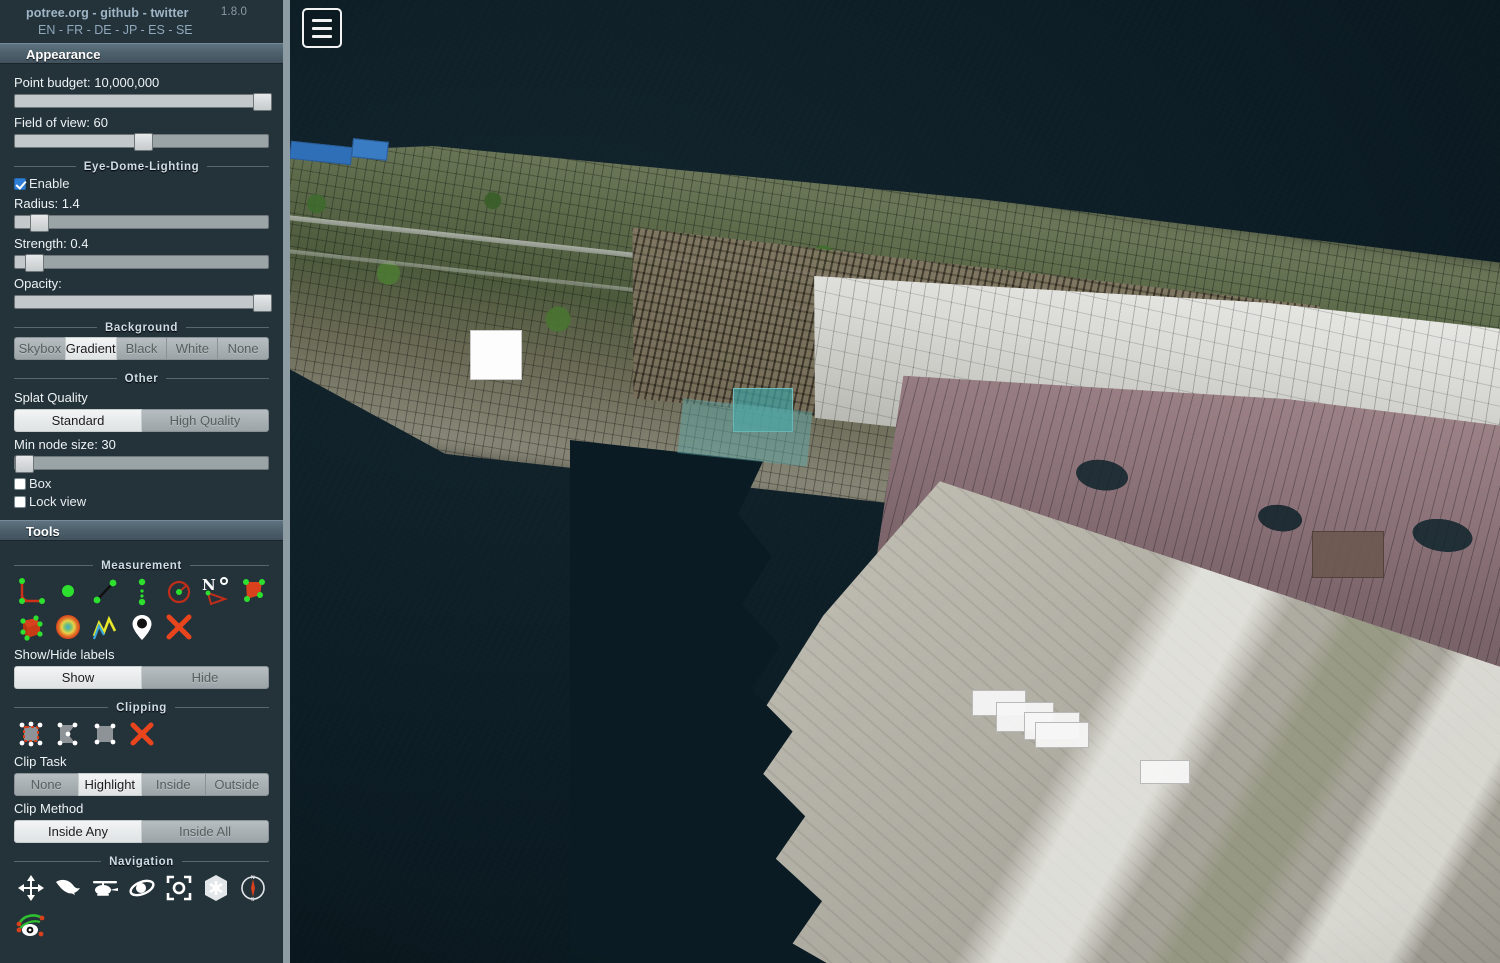  What do you see at coordinates (216, 592) in the screenshot?
I see `azimuth-measure-icon: N` at bounding box center [216, 592].